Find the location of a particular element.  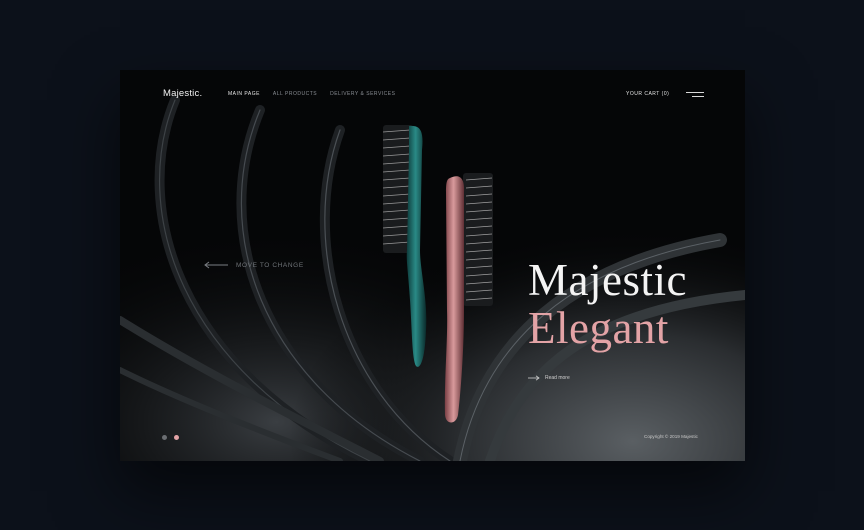

slider-pagination is located at coordinates (170, 437).